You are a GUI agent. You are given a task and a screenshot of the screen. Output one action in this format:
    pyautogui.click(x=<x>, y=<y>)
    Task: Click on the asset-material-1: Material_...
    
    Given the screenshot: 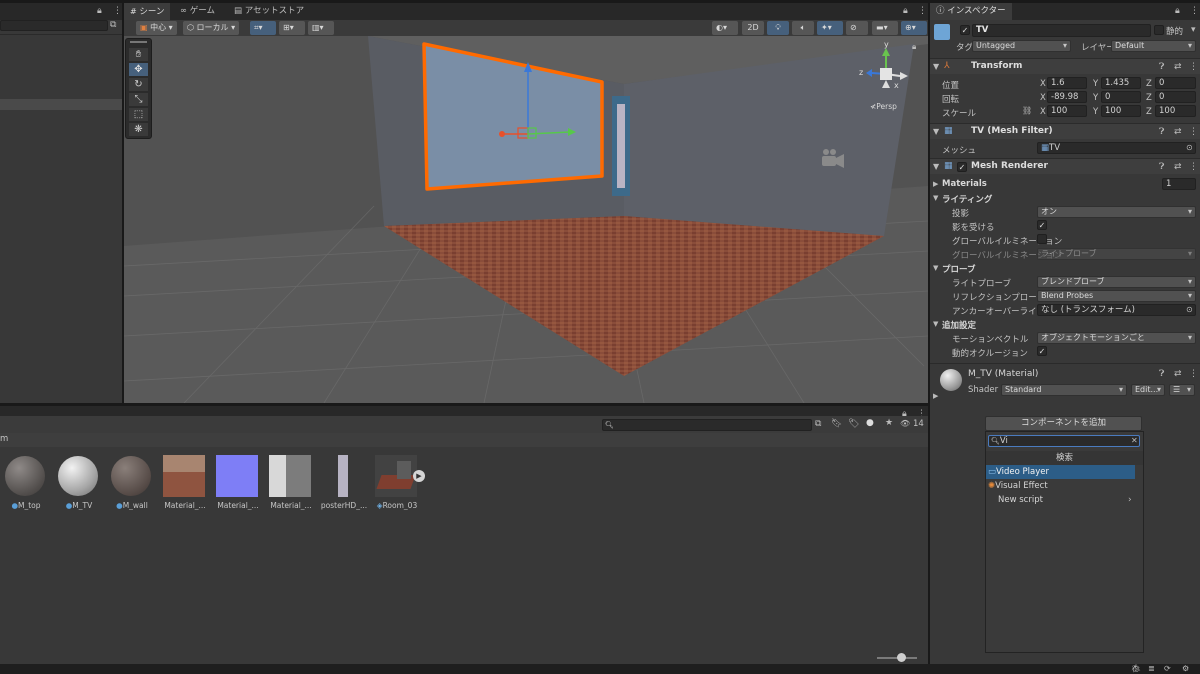 What is the action you would take?
    pyautogui.click(x=185, y=482)
    